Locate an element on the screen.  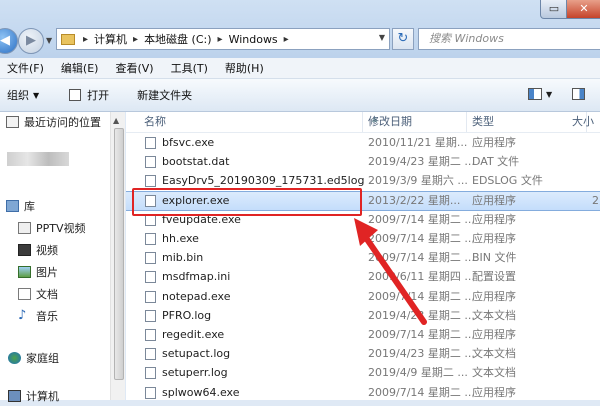
refresh-icon: ↻ is located at coordinates (403, 38).